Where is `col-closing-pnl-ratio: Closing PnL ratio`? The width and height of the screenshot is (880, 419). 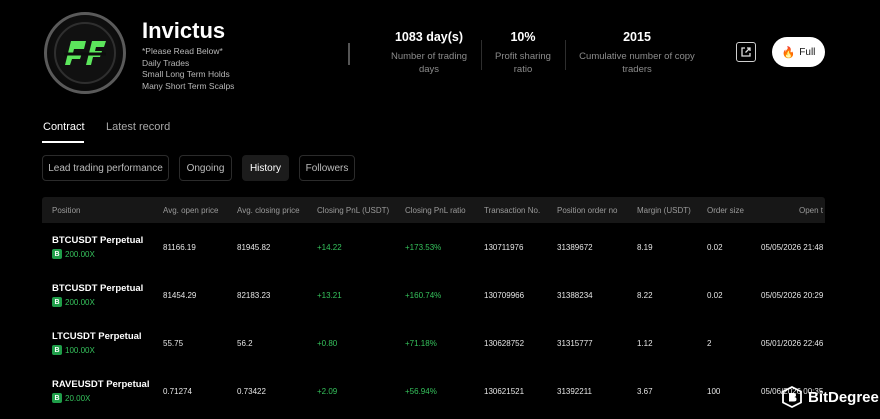 col-closing-pnl-ratio: Closing PnL ratio is located at coordinates (435, 210).